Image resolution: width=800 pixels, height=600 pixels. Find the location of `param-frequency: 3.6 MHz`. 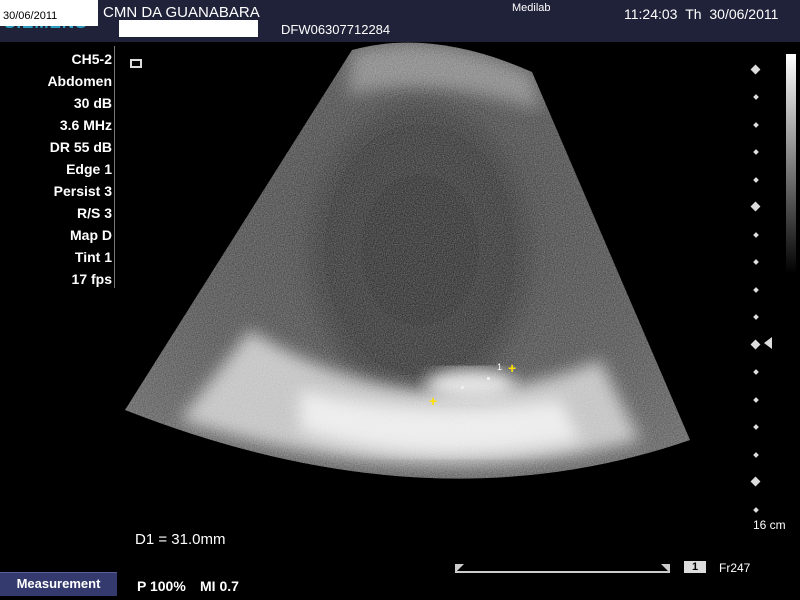

param-frequency: 3.6 MHz is located at coordinates (85, 125).